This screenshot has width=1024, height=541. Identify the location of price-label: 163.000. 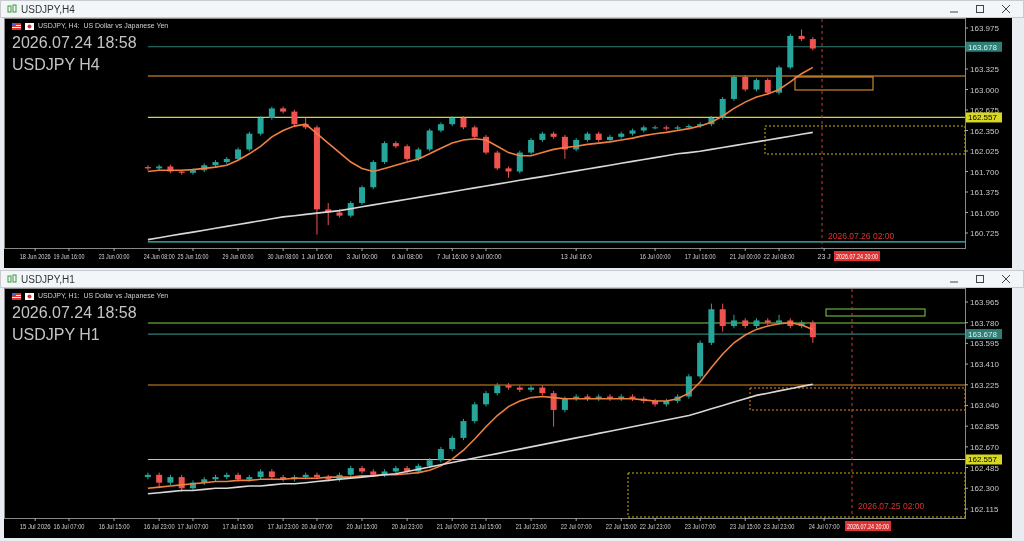
(984, 90).